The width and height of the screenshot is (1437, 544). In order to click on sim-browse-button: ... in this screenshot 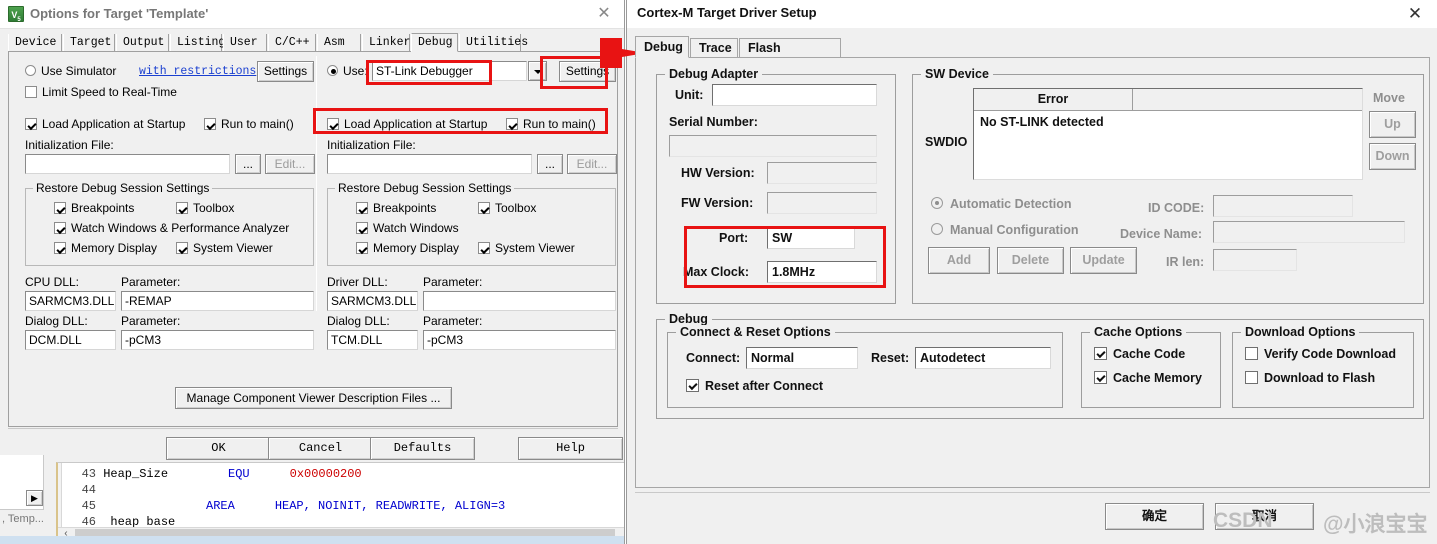, I will do `click(248, 164)`.